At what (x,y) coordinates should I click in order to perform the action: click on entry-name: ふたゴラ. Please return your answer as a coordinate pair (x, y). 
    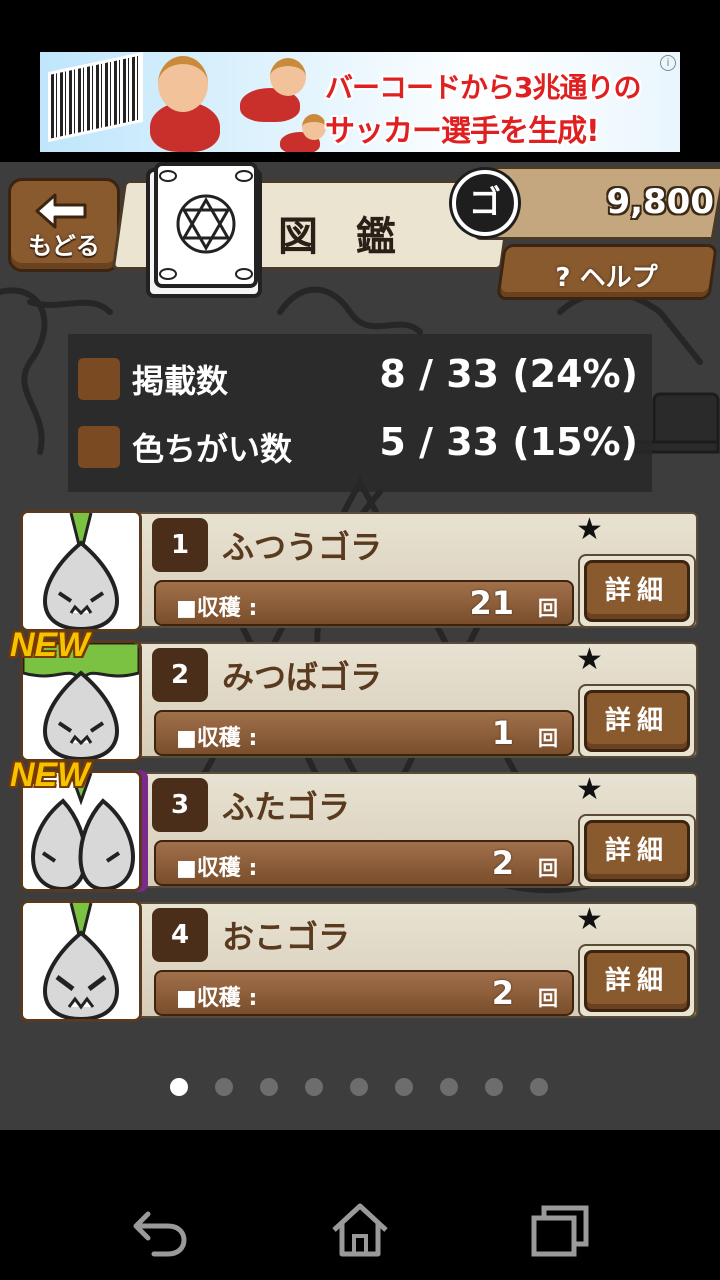
    Looking at the image, I should click on (286, 807).